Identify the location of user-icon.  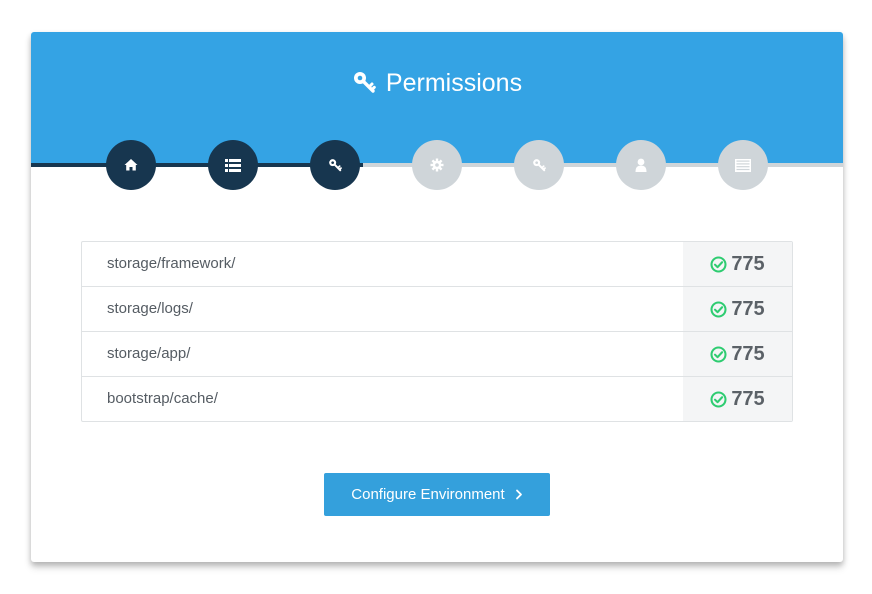
(641, 165).